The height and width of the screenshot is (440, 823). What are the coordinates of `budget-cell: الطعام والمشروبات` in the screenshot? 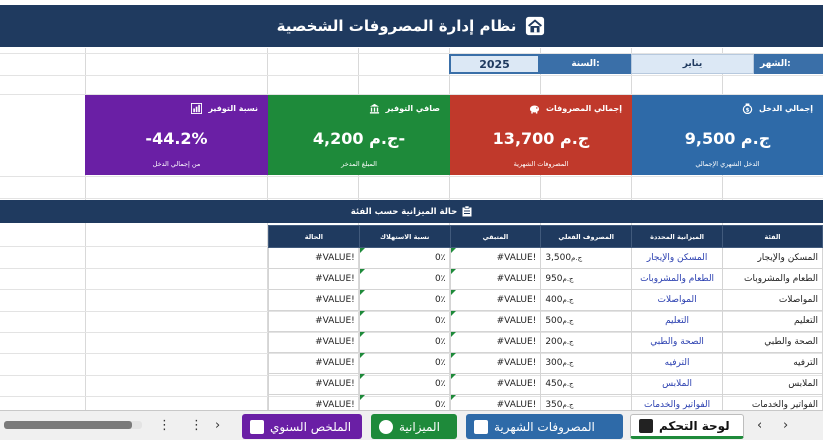 It's located at (677, 279).